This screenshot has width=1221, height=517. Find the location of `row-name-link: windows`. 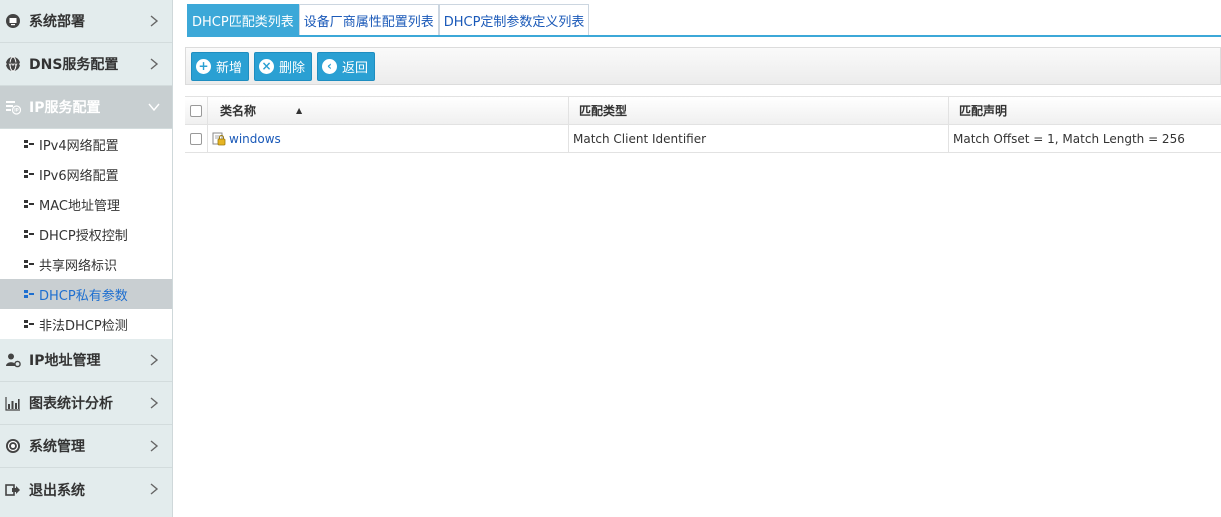

row-name-link: windows is located at coordinates (255, 139).